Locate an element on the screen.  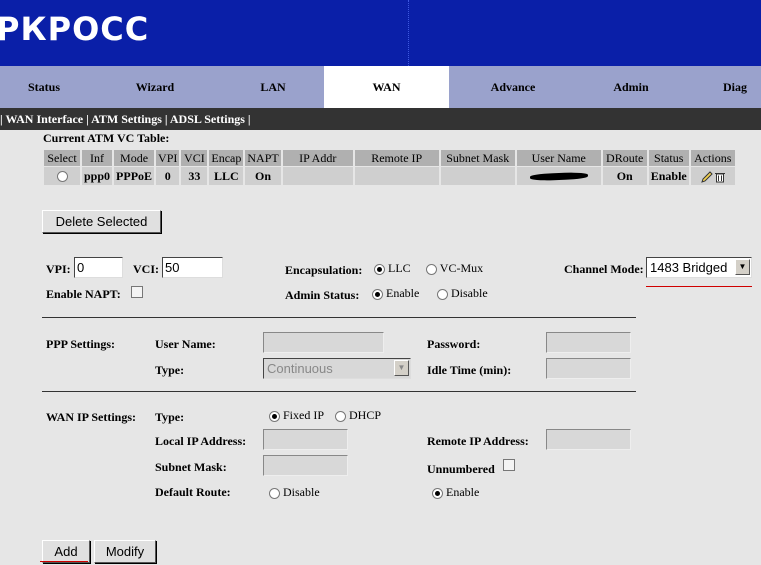
ppp-type-label: Type: is located at coordinates (170, 370).